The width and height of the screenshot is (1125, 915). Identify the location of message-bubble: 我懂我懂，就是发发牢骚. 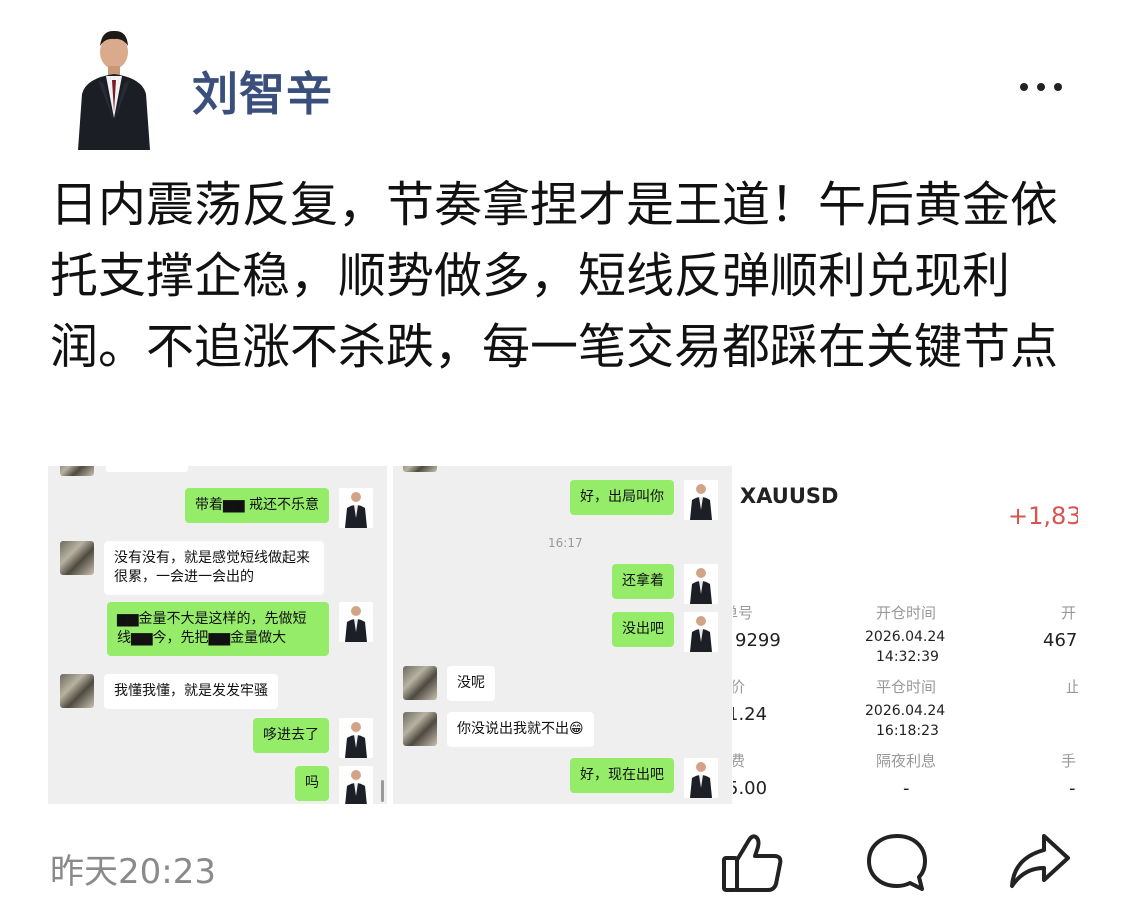
(191, 691).